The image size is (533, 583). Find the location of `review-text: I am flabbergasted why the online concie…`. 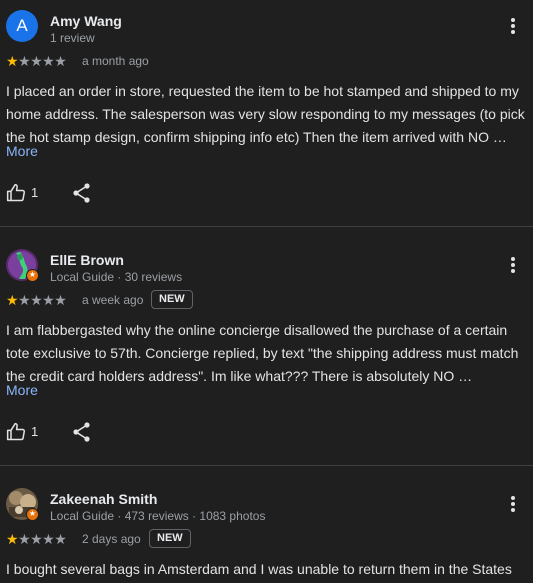

review-text: I am flabbergasted why the online concie… is located at coordinates (262, 353).